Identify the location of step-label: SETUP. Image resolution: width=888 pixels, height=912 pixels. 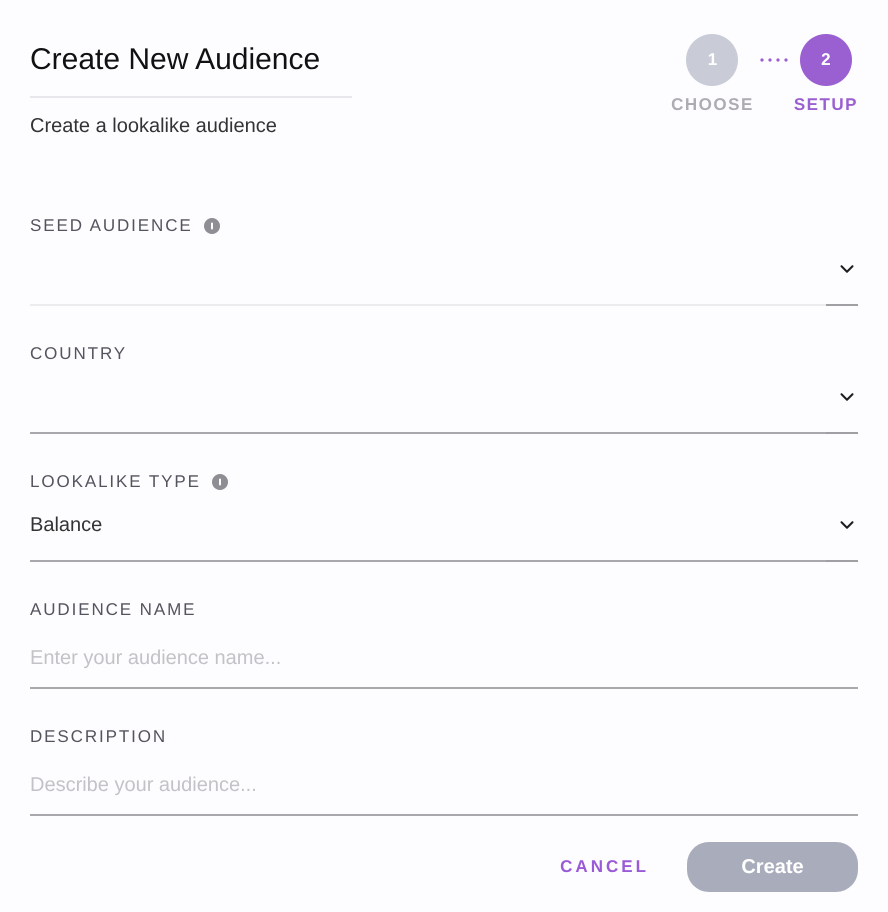
(826, 105).